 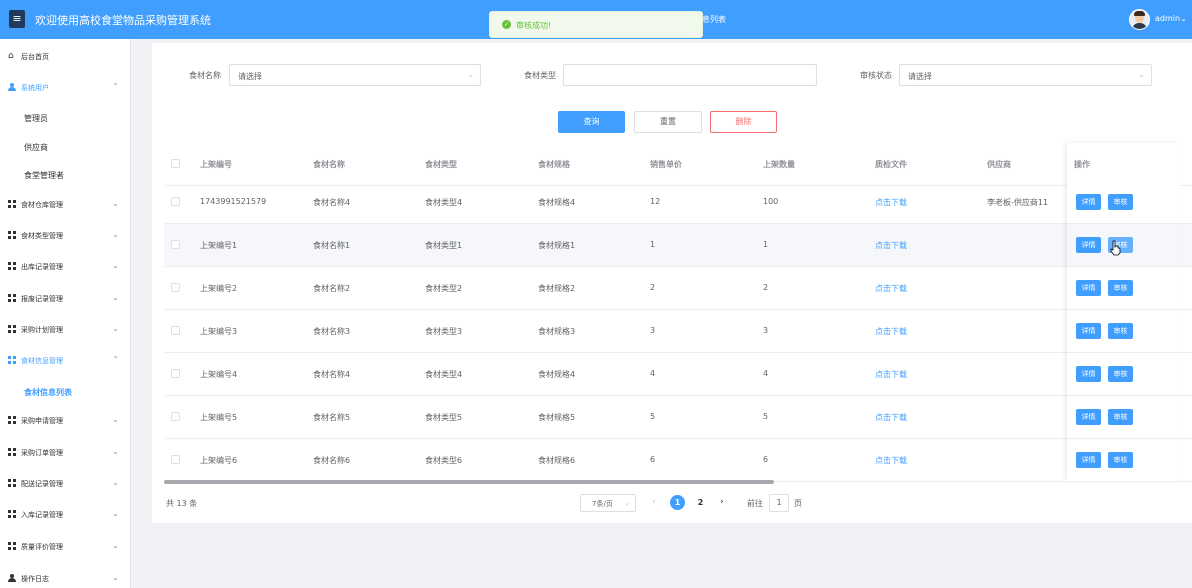 What do you see at coordinates (42, 361) in the screenshot?
I see `sidebar-item-label: 食材信息管理` at bounding box center [42, 361].